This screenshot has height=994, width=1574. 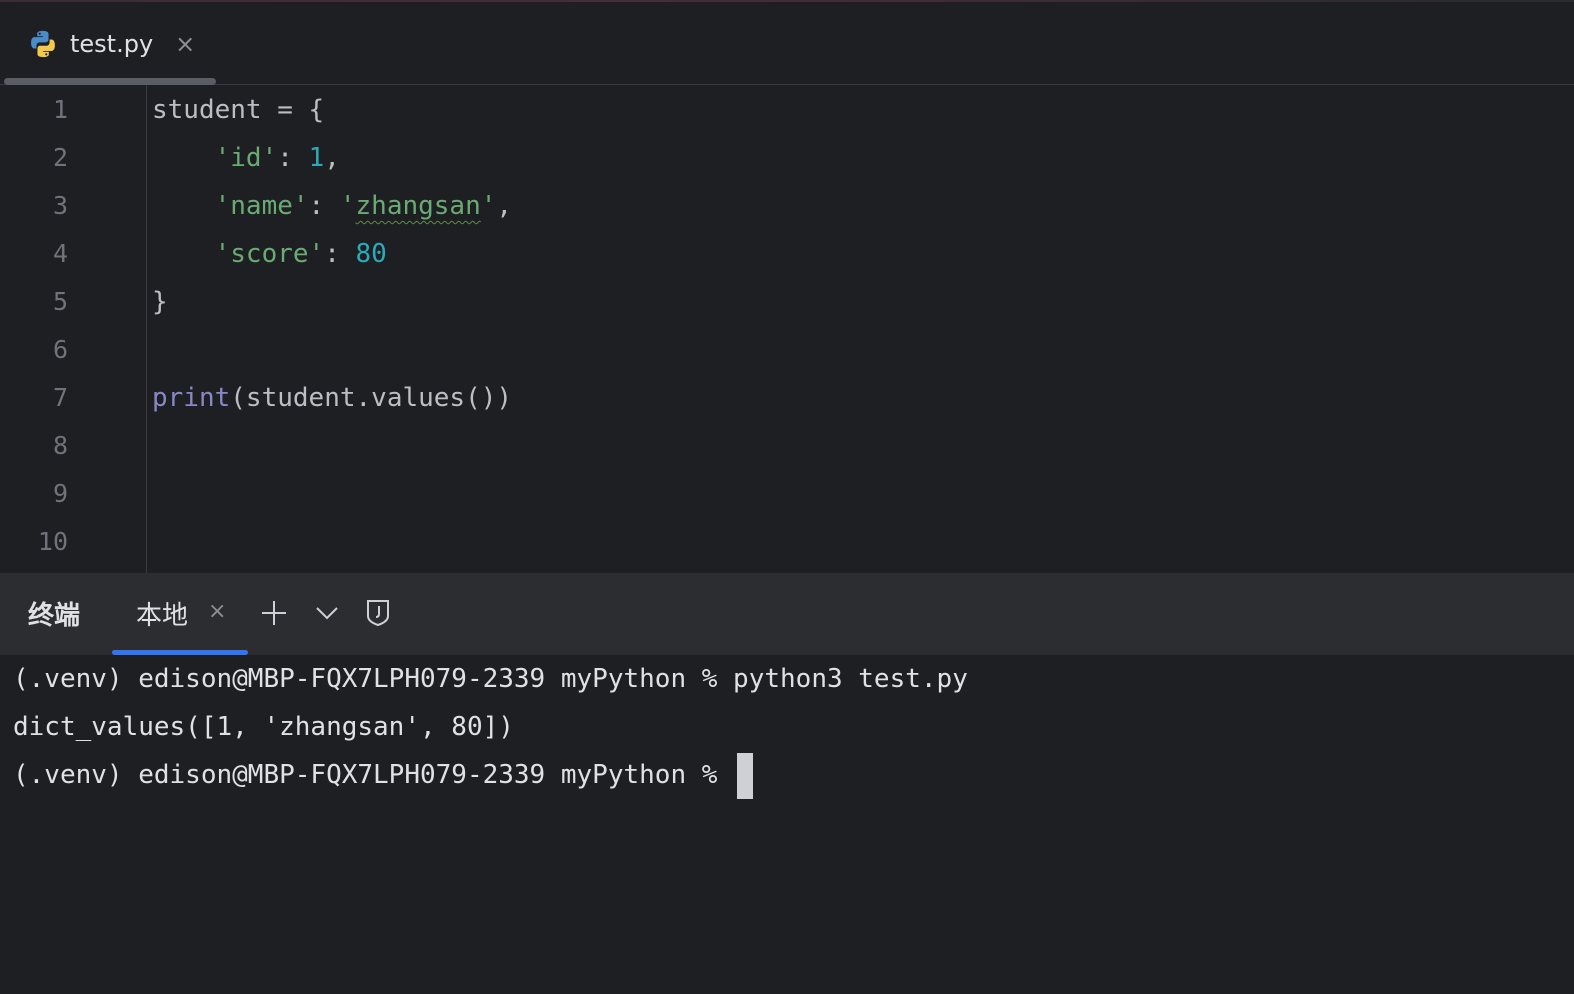 I want to click on editor-tab-test-py: test.py ×, so click(x=111, y=44).